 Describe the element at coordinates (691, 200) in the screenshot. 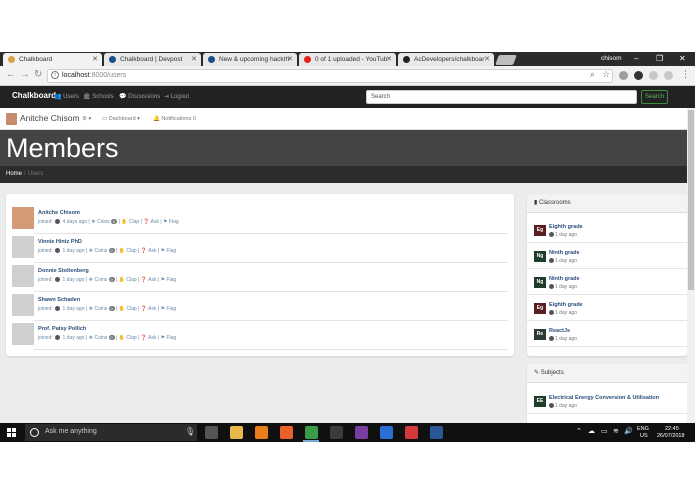

I see `scrollbar-thumb` at that location.